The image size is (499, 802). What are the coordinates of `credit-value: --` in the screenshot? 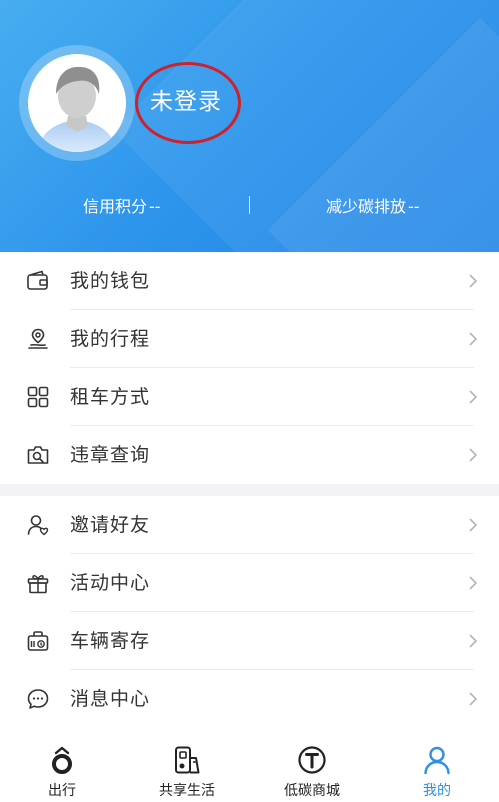 It's located at (155, 206).